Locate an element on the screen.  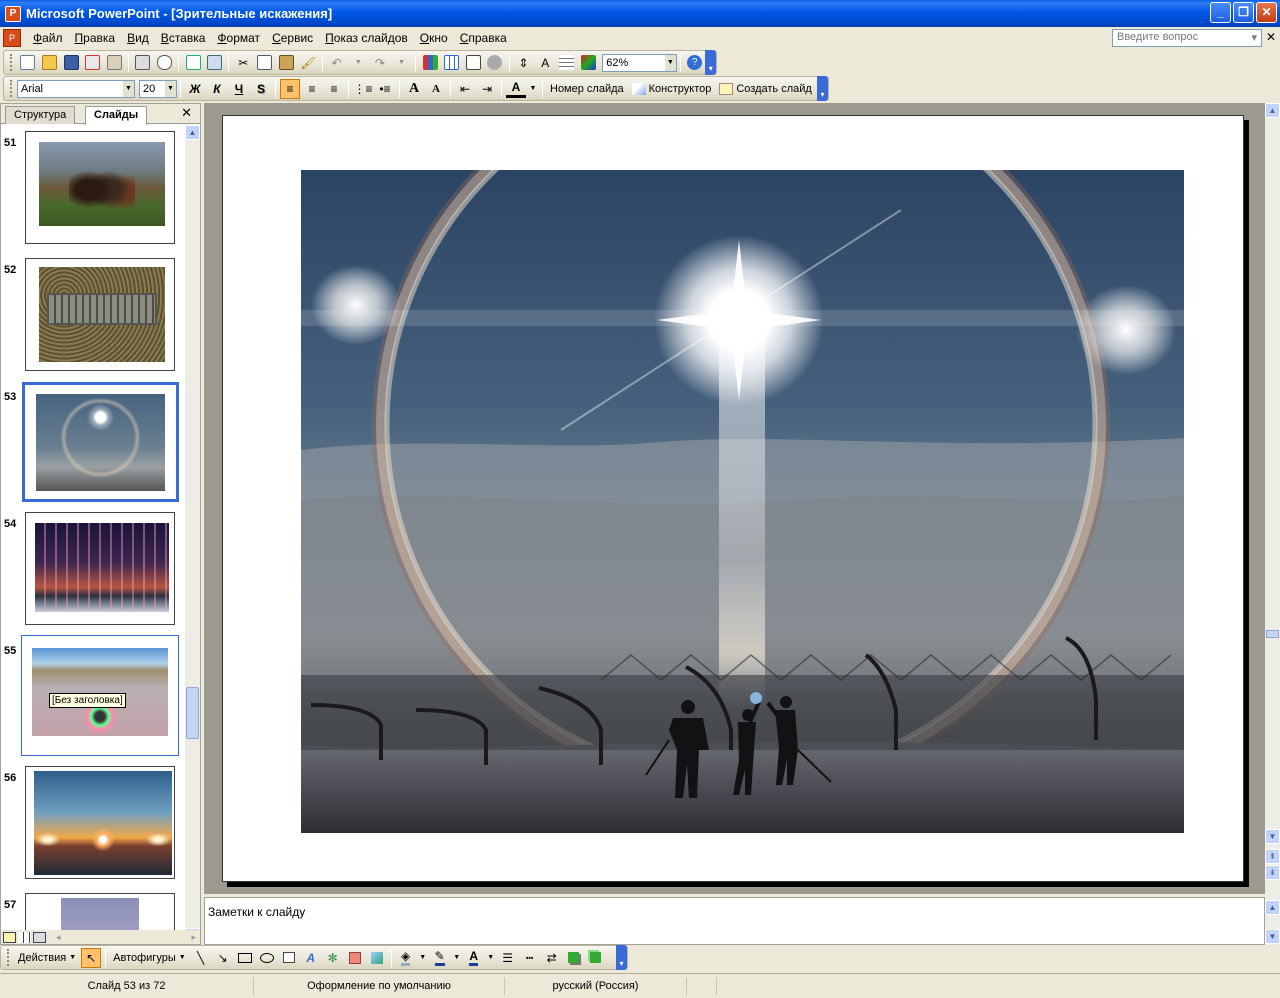
document-icon: P is located at coordinates (12, 38).